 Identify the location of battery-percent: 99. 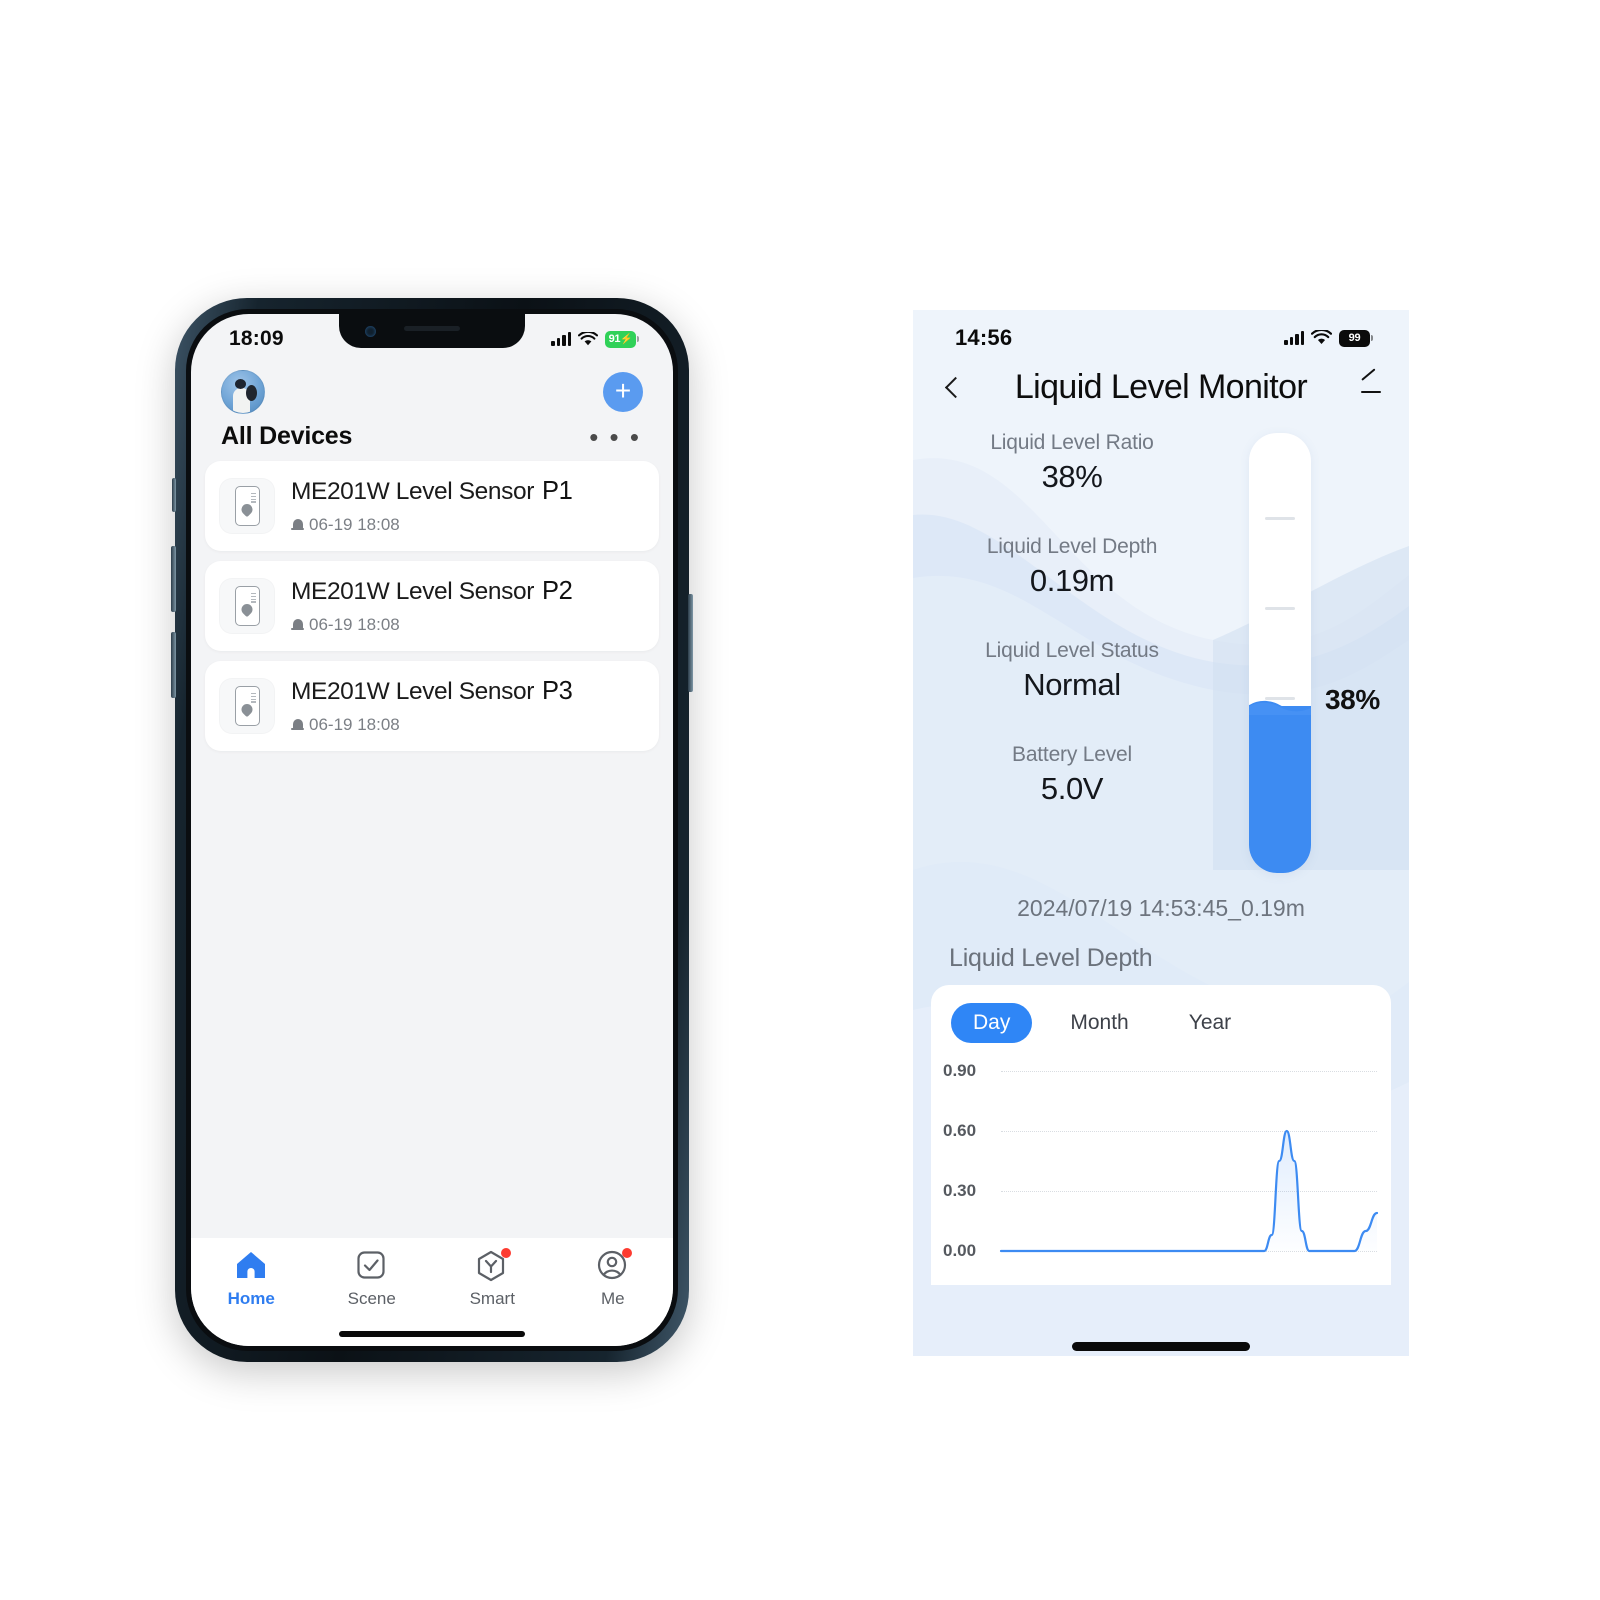
(1354, 338).